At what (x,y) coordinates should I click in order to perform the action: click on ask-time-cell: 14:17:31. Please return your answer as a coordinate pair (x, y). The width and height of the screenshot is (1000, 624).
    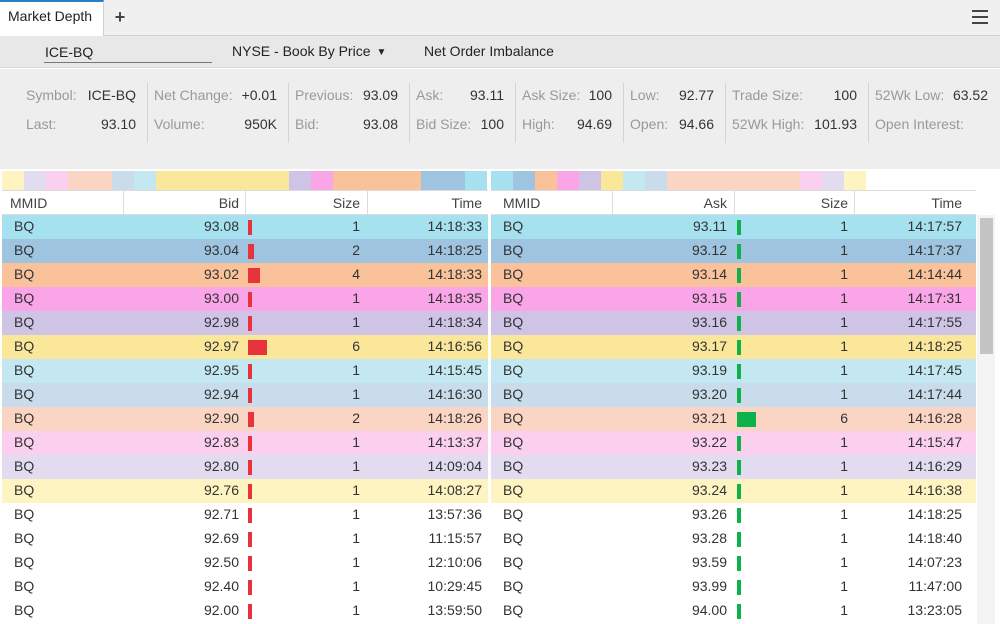
    Looking at the image, I should click on (935, 298).